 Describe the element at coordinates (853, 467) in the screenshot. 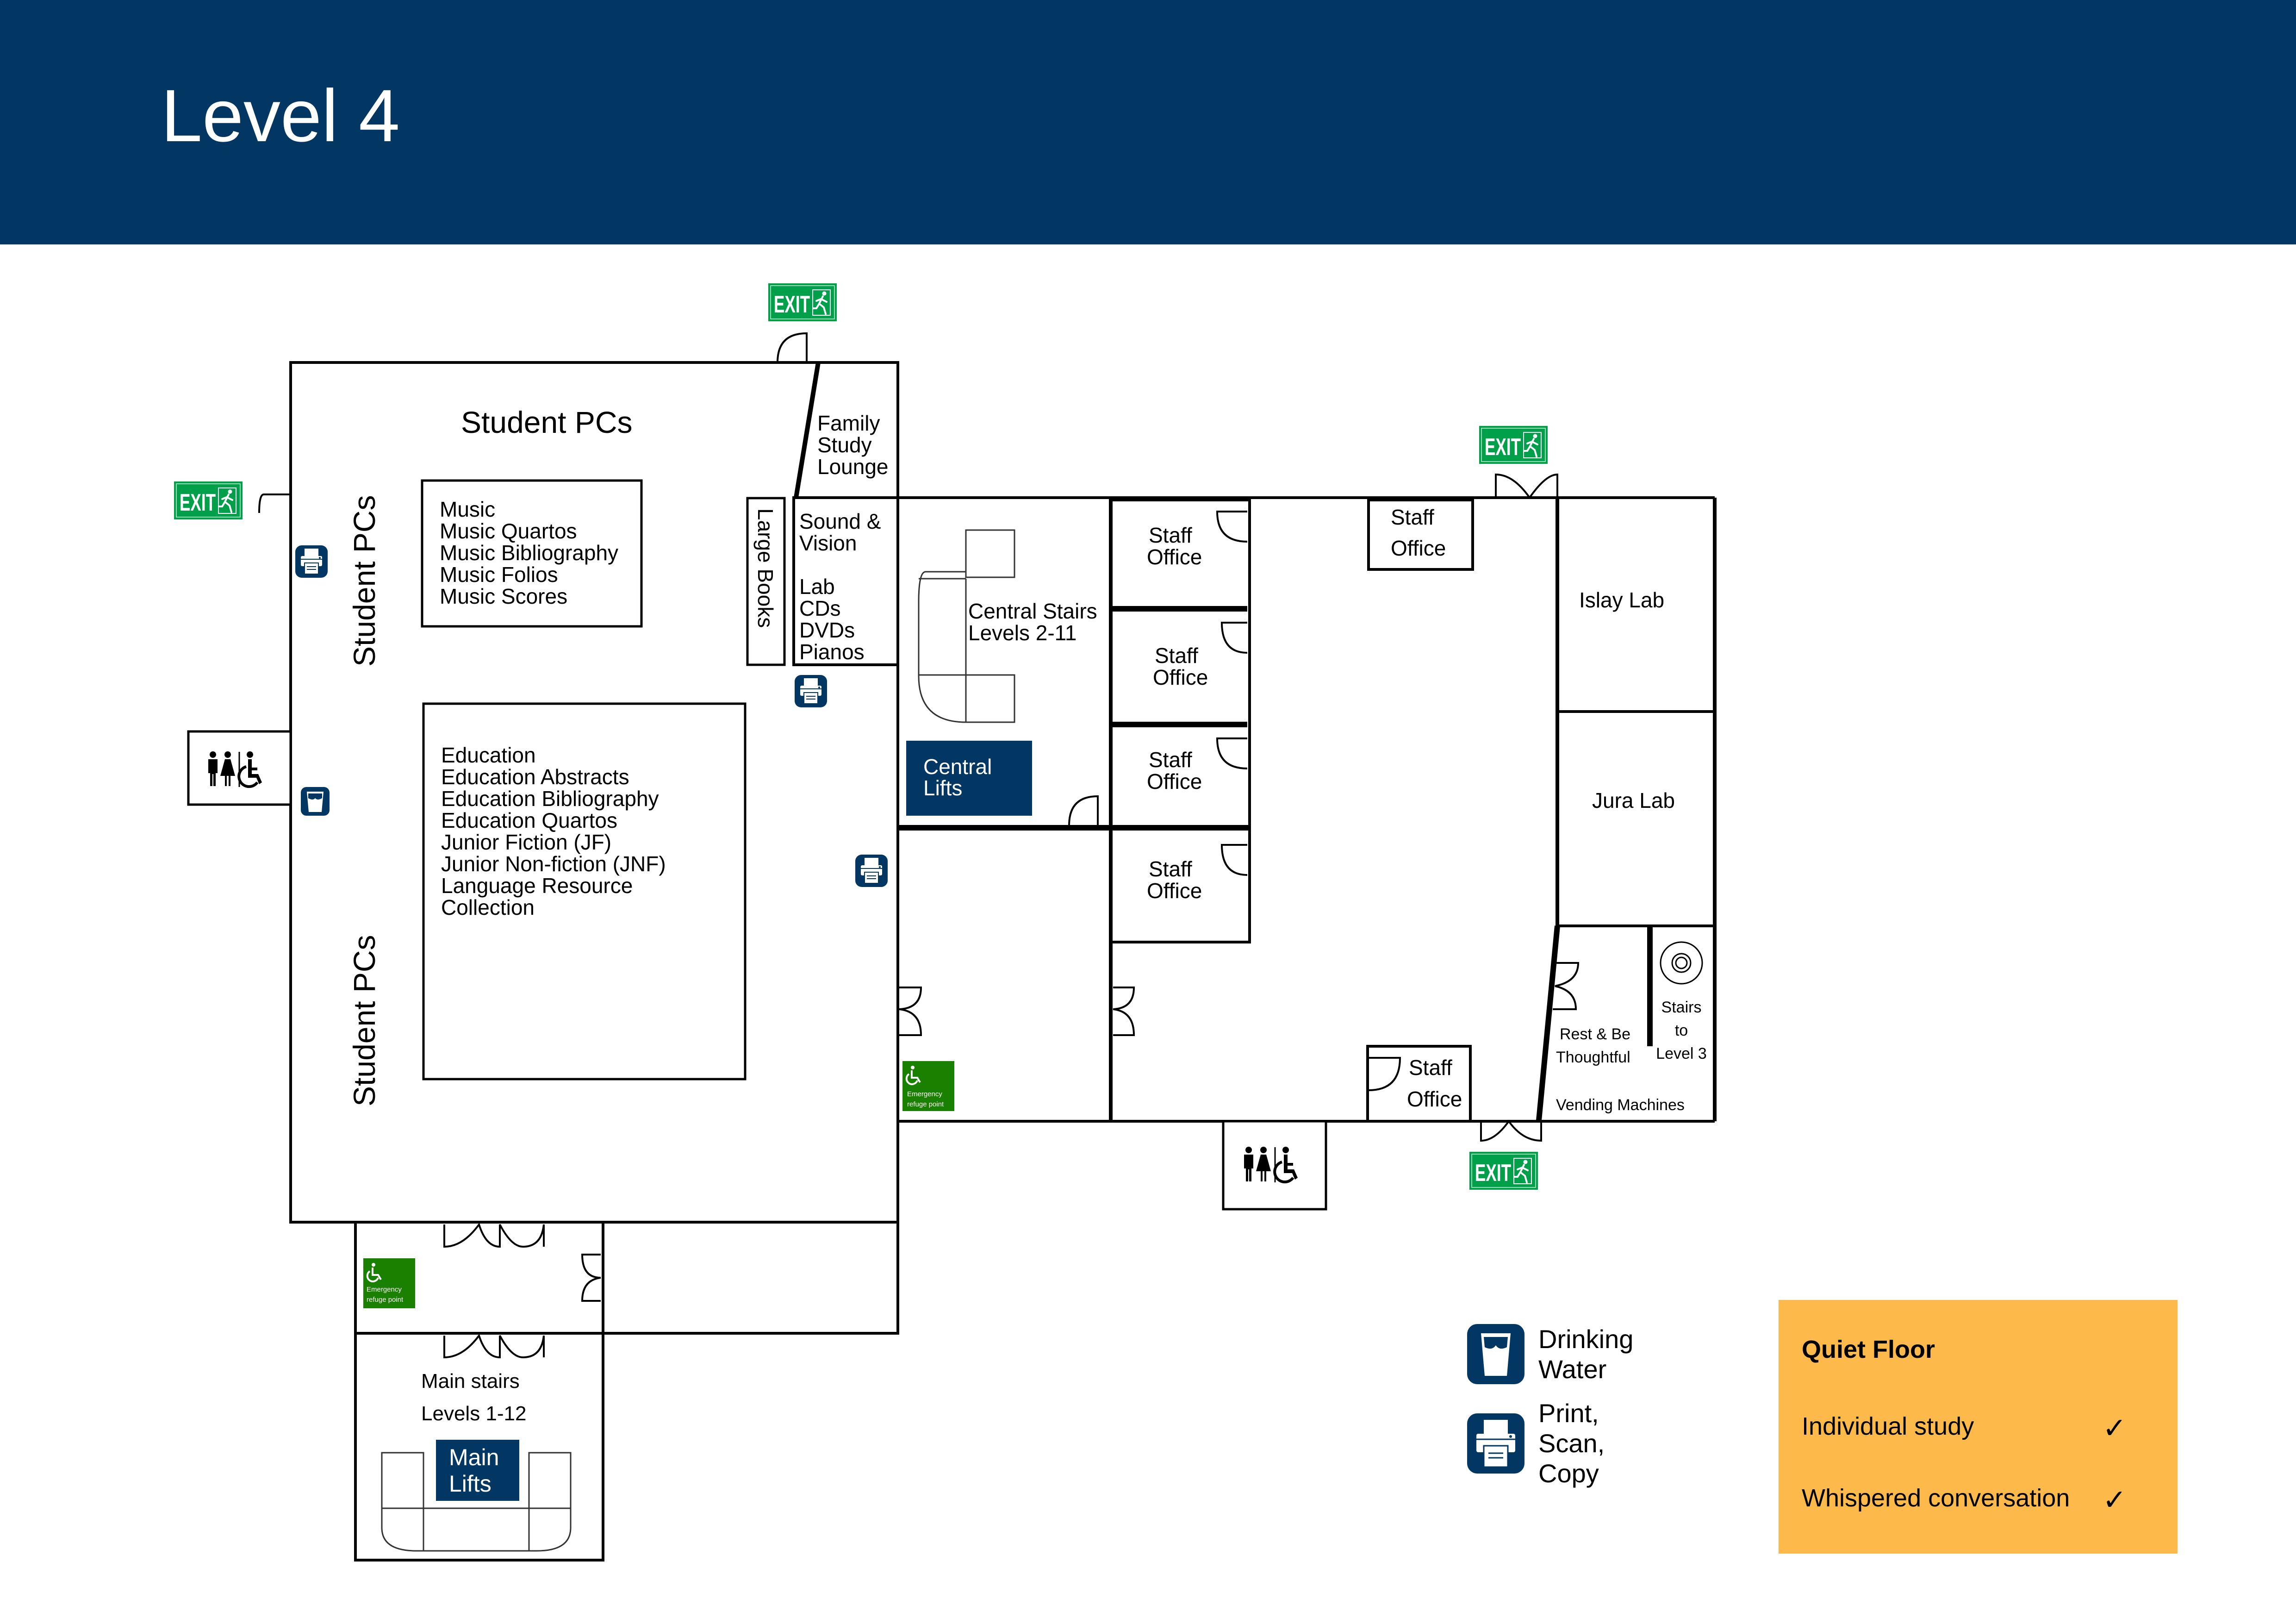

I see `svg-text: Lounge` at that location.